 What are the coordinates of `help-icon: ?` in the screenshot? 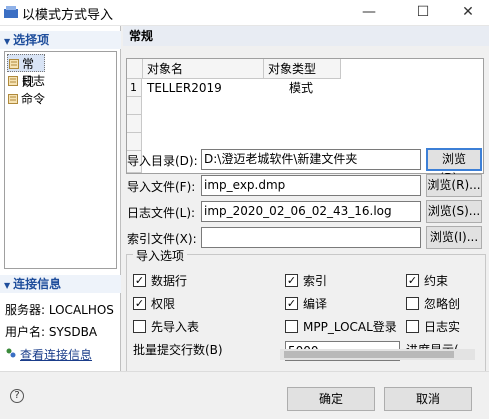 It's located at (17, 396).